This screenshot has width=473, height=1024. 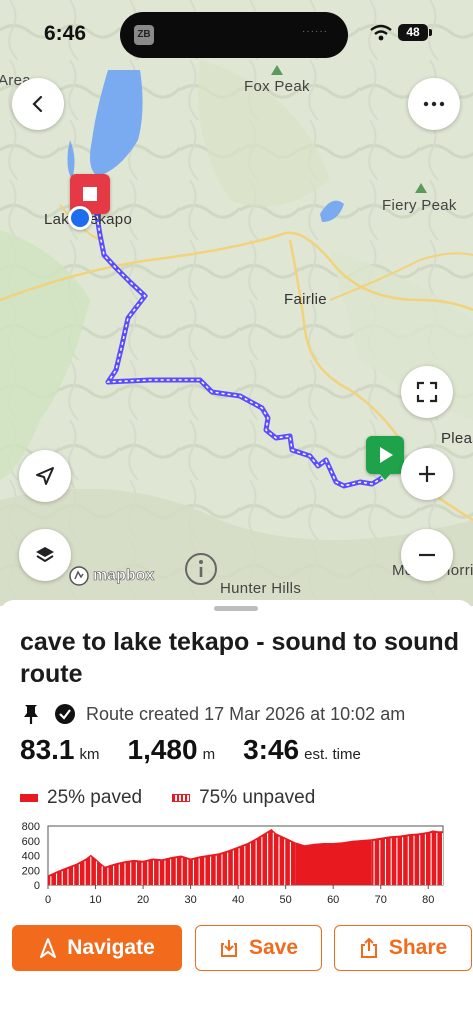 I want to click on elevation-unit: m, so click(x=209, y=754).